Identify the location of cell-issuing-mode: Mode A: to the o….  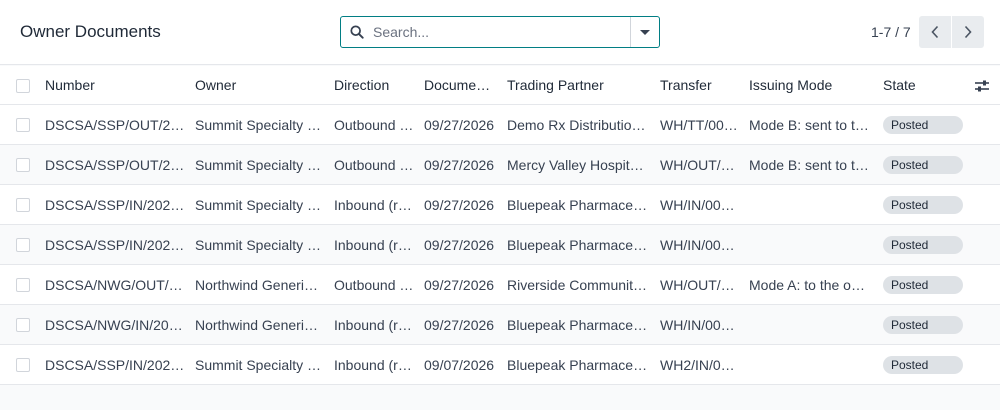
(807, 284).